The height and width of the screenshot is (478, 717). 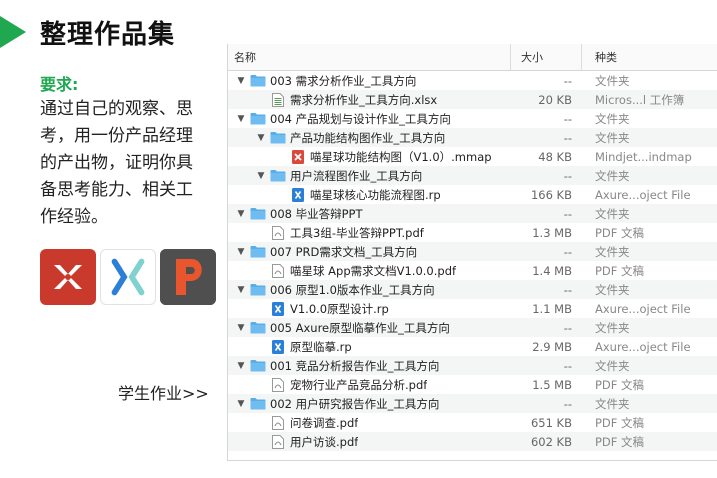 I want to click on name-cell: 喵星球功能结构图（V1.0）.mmap, so click(x=369, y=157).